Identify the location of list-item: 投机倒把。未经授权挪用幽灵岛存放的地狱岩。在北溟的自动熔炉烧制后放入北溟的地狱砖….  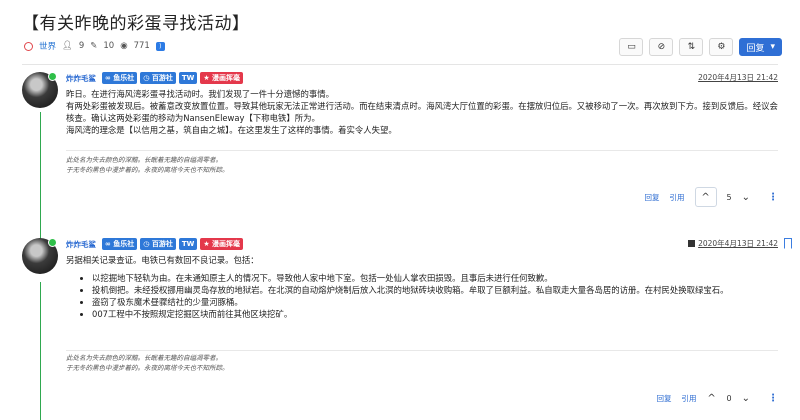
(435, 290).